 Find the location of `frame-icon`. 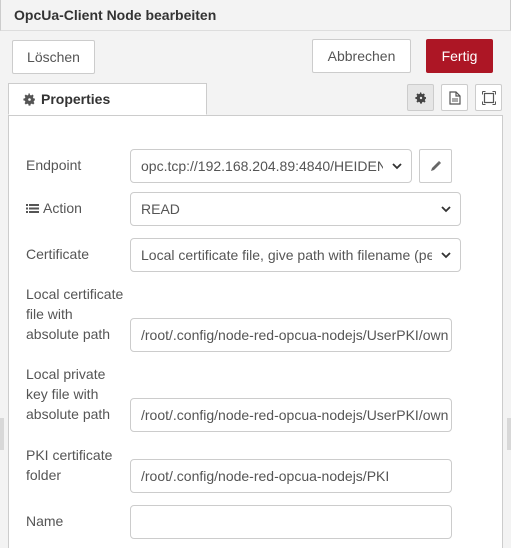

frame-icon is located at coordinates (488, 97).